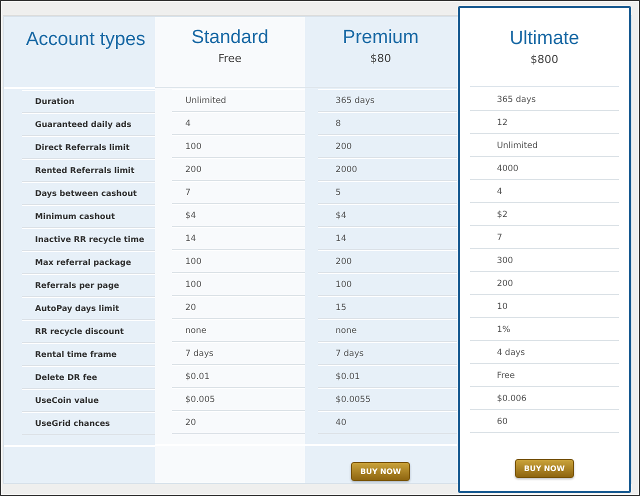 The image size is (640, 496). Describe the element at coordinates (89, 239) in the screenshot. I see `feature-label: Inactive RR recycle time` at that location.